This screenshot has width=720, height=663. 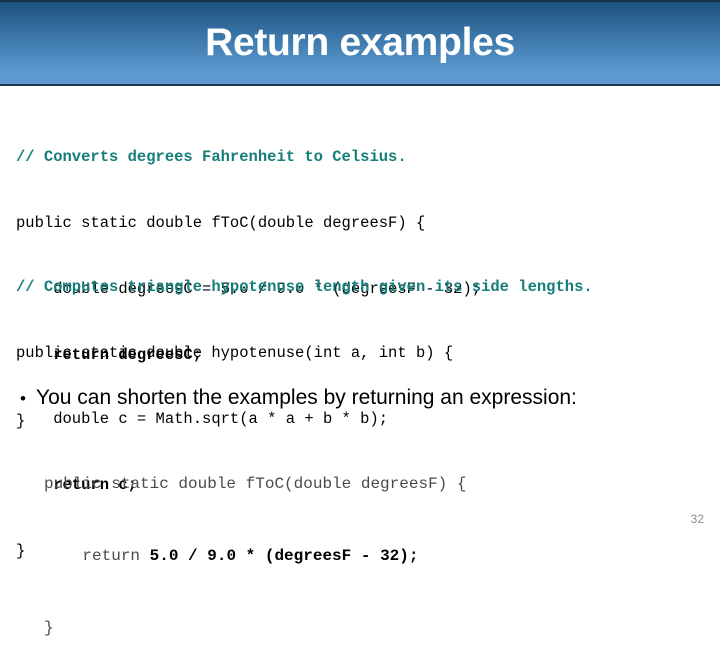 What do you see at coordinates (49, 628) in the screenshot?
I see `code-line-close-brace: }` at bounding box center [49, 628].